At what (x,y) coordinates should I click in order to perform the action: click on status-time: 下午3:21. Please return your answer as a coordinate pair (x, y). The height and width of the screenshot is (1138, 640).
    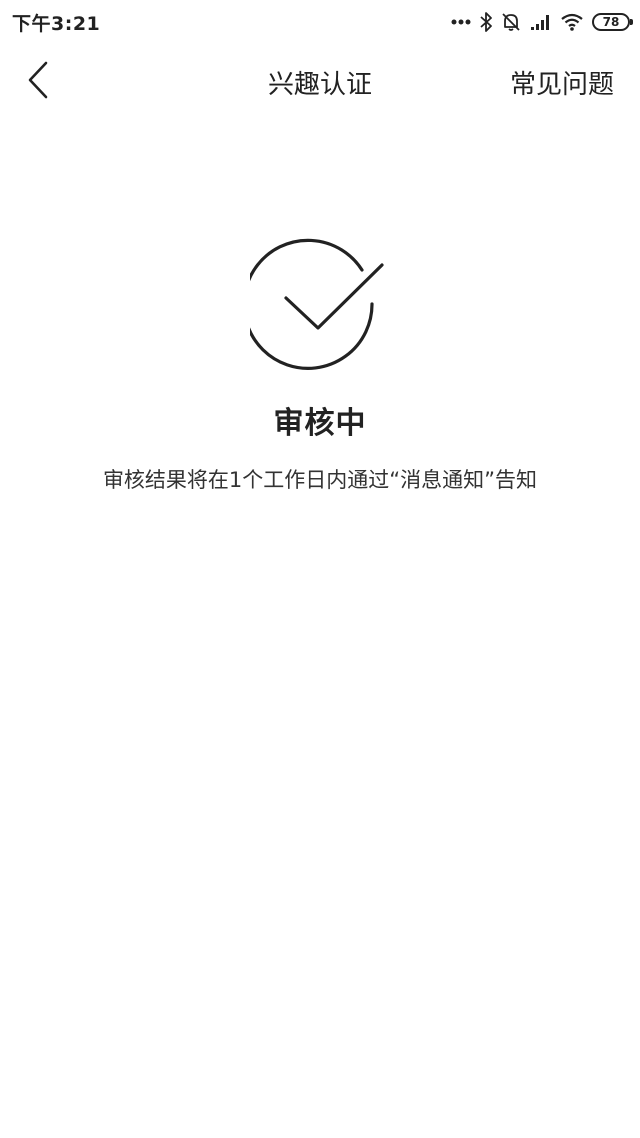
    Looking at the image, I should click on (56, 24).